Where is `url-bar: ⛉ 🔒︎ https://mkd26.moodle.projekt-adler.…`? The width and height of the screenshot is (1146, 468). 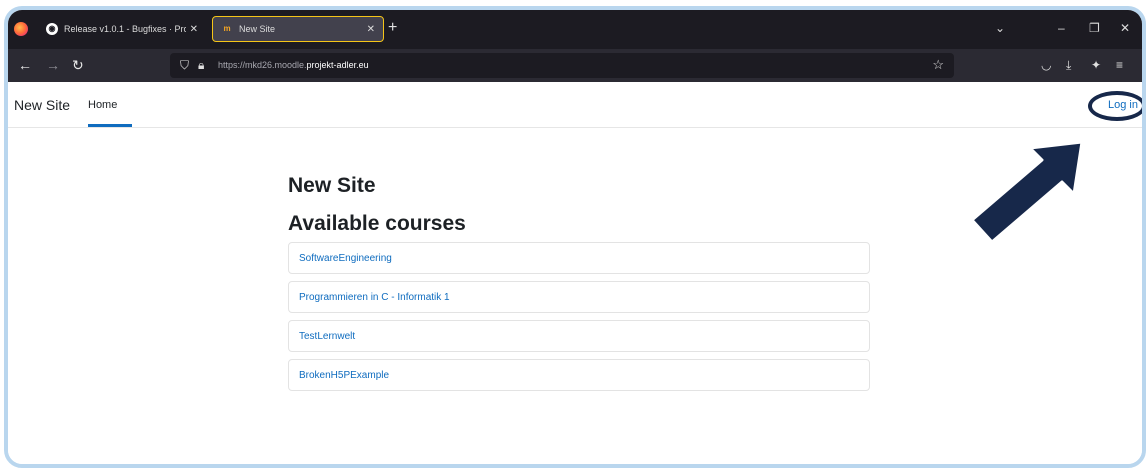 url-bar: ⛉ 🔒︎ https://mkd26.moodle.projekt-adler.… is located at coordinates (562, 65).